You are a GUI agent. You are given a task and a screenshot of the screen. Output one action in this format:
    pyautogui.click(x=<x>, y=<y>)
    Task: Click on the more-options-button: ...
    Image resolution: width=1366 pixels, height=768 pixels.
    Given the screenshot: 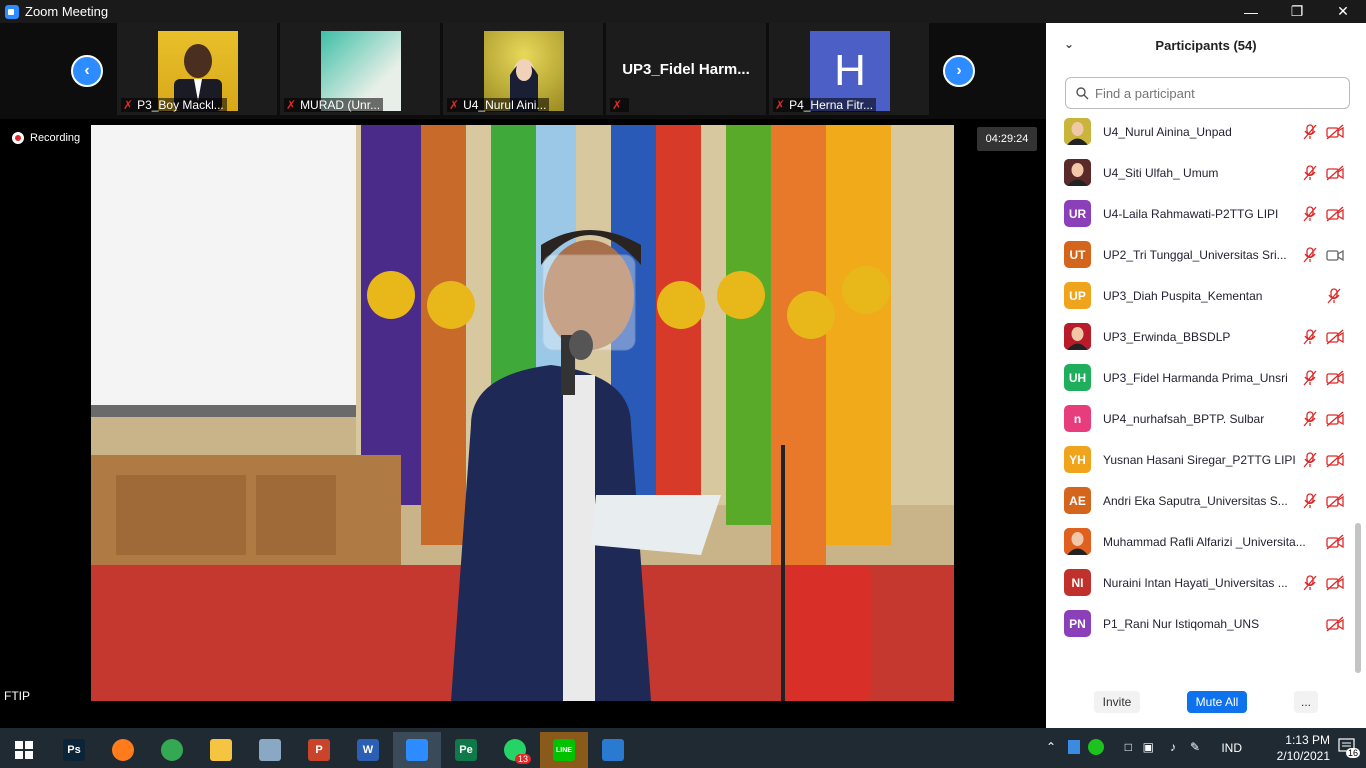 What is the action you would take?
    pyautogui.click(x=1306, y=702)
    